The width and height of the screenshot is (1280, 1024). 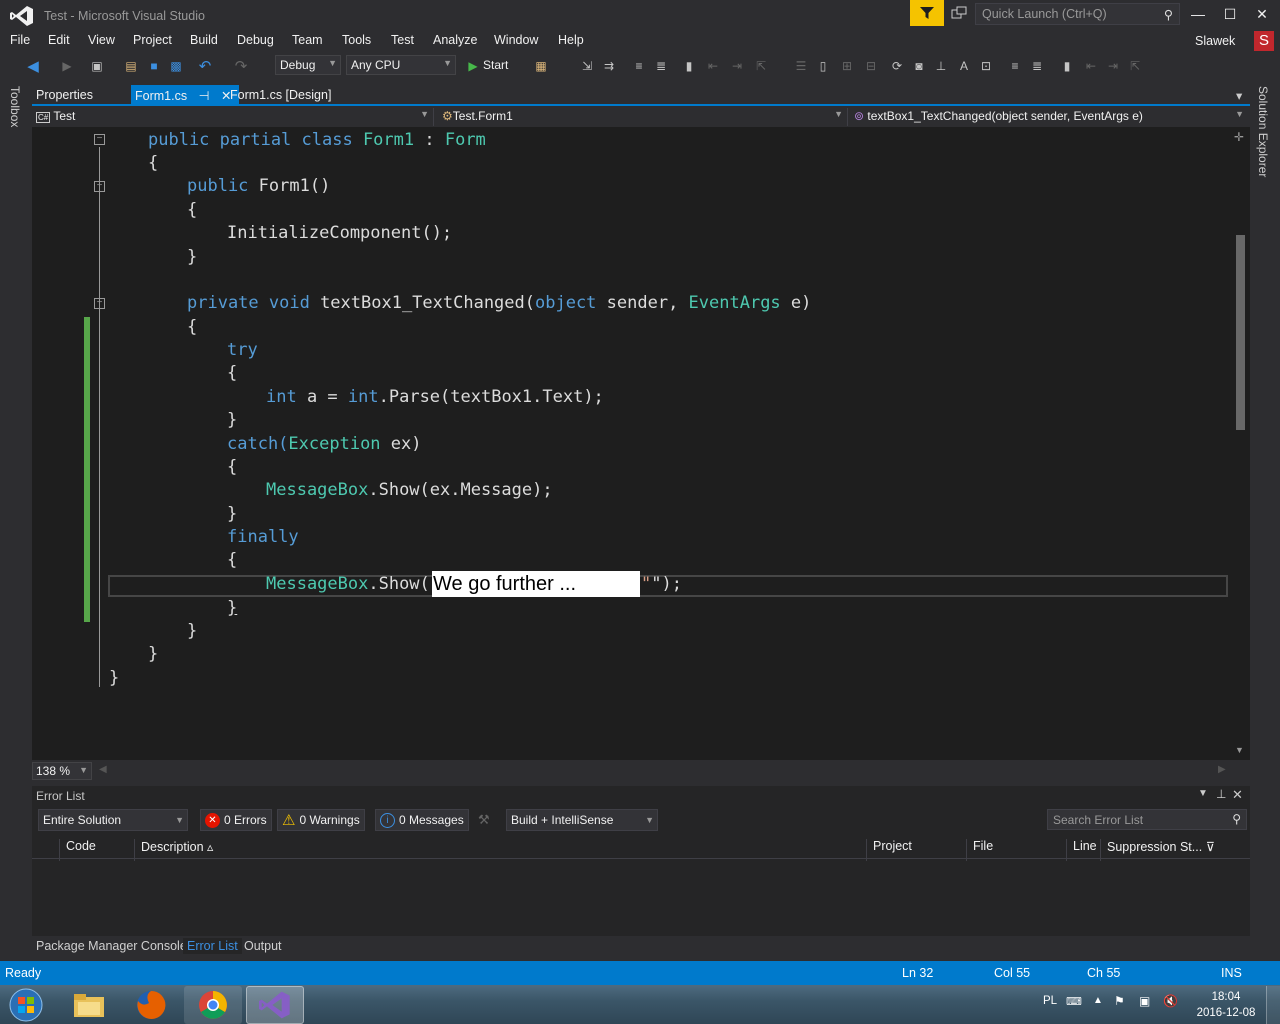 What do you see at coordinates (33, 66) in the screenshot?
I see `back-icon: ◀` at bounding box center [33, 66].